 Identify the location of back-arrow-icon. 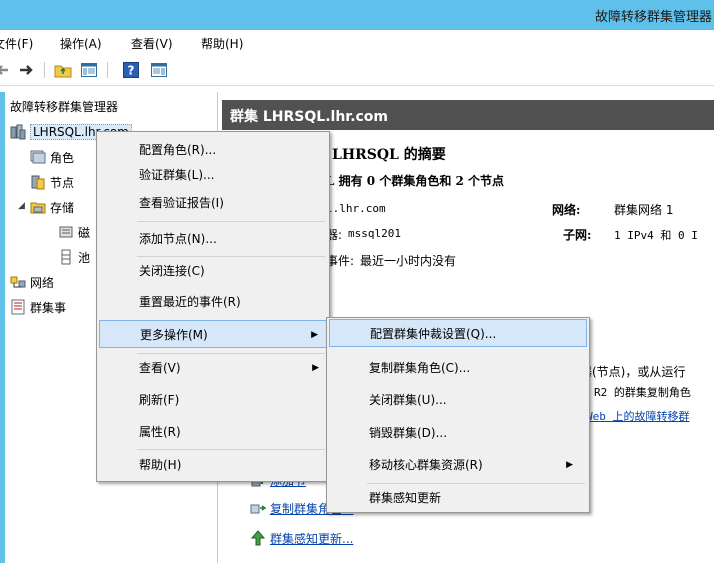
(6, 70).